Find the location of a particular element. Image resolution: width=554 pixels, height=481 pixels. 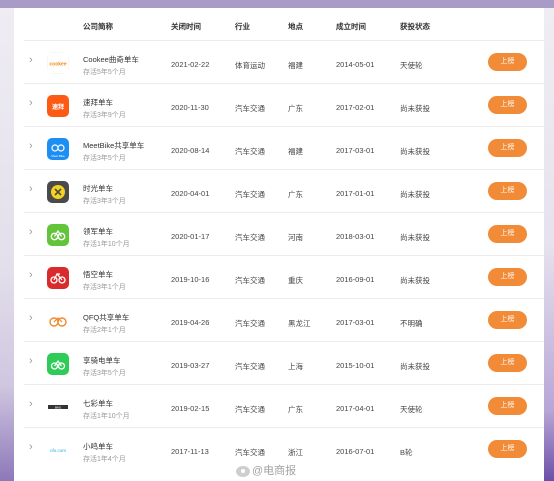

close-date: 2019-02-15 is located at coordinates (190, 408).